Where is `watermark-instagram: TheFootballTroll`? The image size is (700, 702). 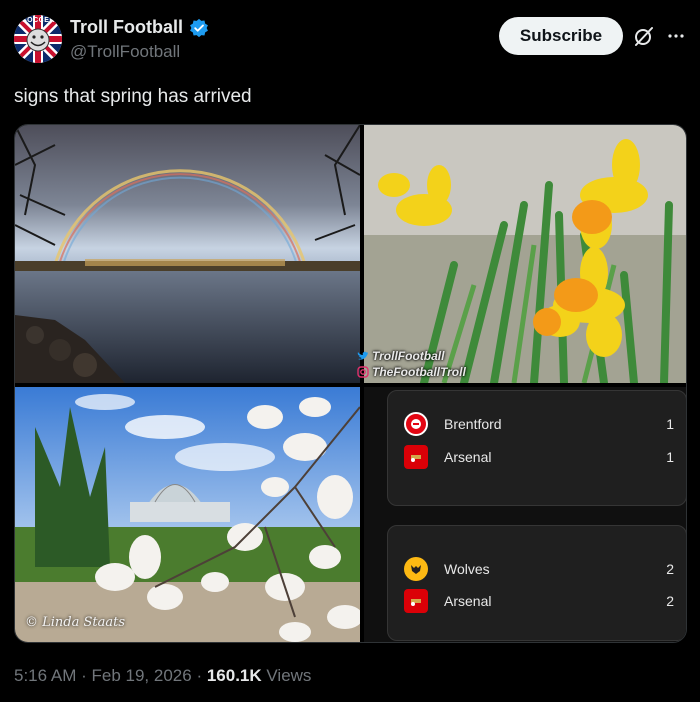
watermark-instagram: TheFootballTroll is located at coordinates (419, 372).